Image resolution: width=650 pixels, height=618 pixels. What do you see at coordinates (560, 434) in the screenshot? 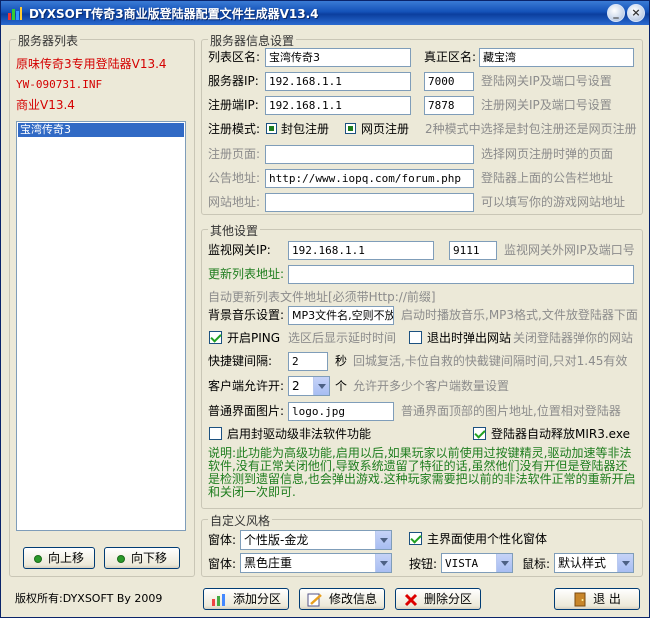
I see `auto-release-label: 登陆器自动释放MIR3.exe` at bounding box center [560, 434].